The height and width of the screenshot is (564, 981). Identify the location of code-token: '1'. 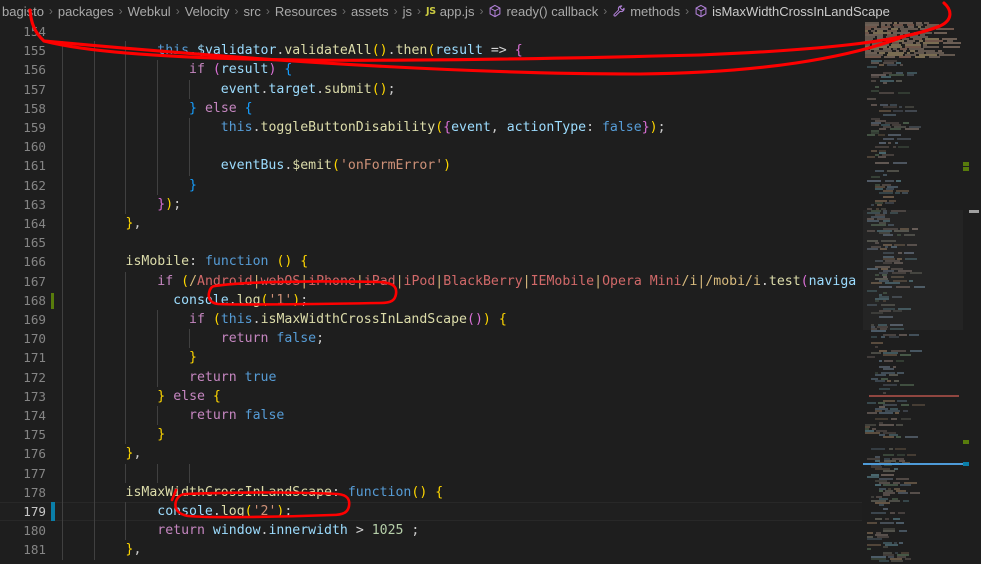
(280, 300).